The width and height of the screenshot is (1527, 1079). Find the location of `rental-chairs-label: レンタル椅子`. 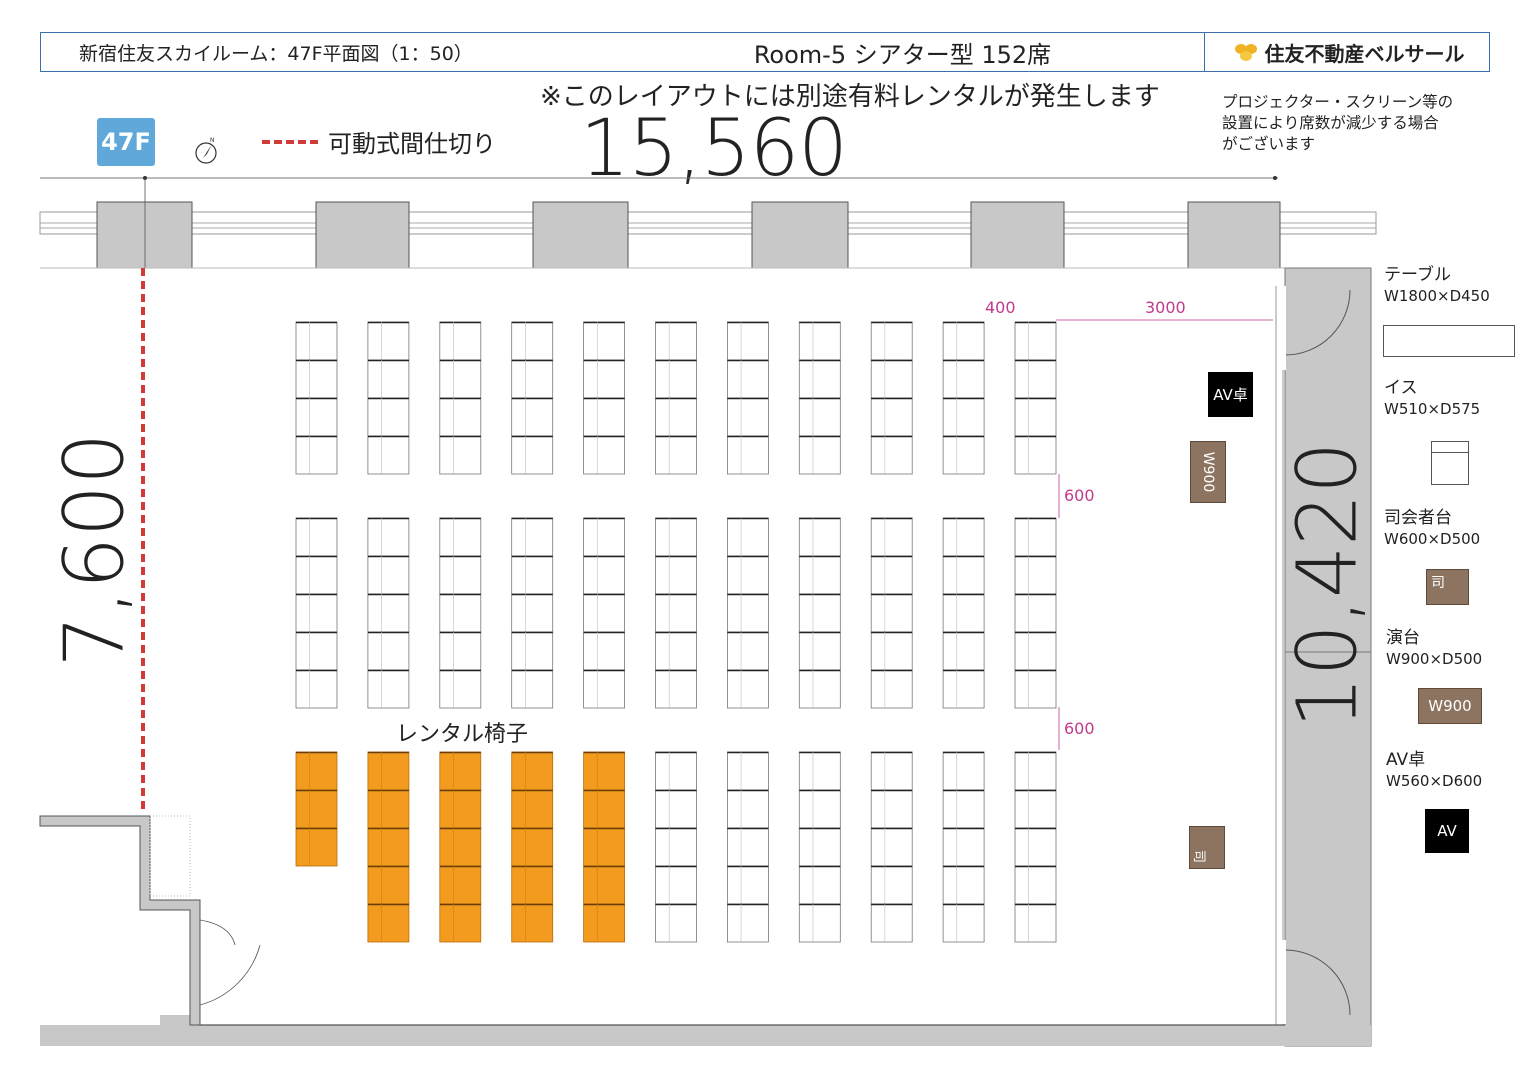

rental-chairs-label: レンタル椅子 is located at coordinates (462, 734).